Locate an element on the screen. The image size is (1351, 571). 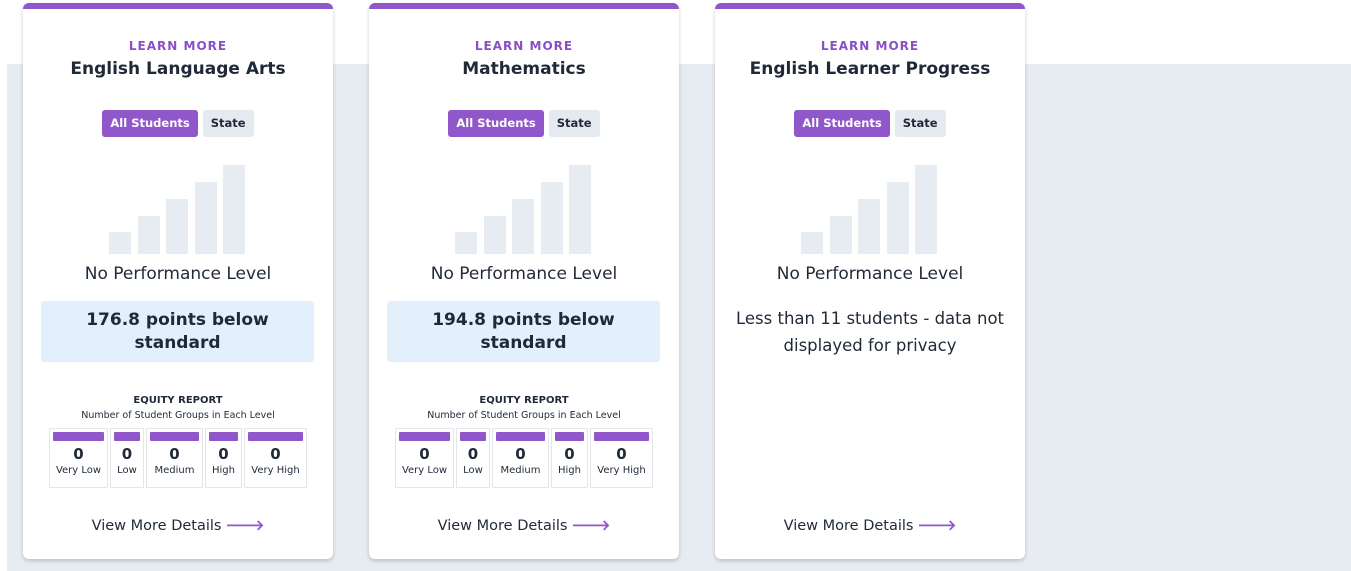
points-below-standard: 176.8 points below standard is located at coordinates (177, 331).